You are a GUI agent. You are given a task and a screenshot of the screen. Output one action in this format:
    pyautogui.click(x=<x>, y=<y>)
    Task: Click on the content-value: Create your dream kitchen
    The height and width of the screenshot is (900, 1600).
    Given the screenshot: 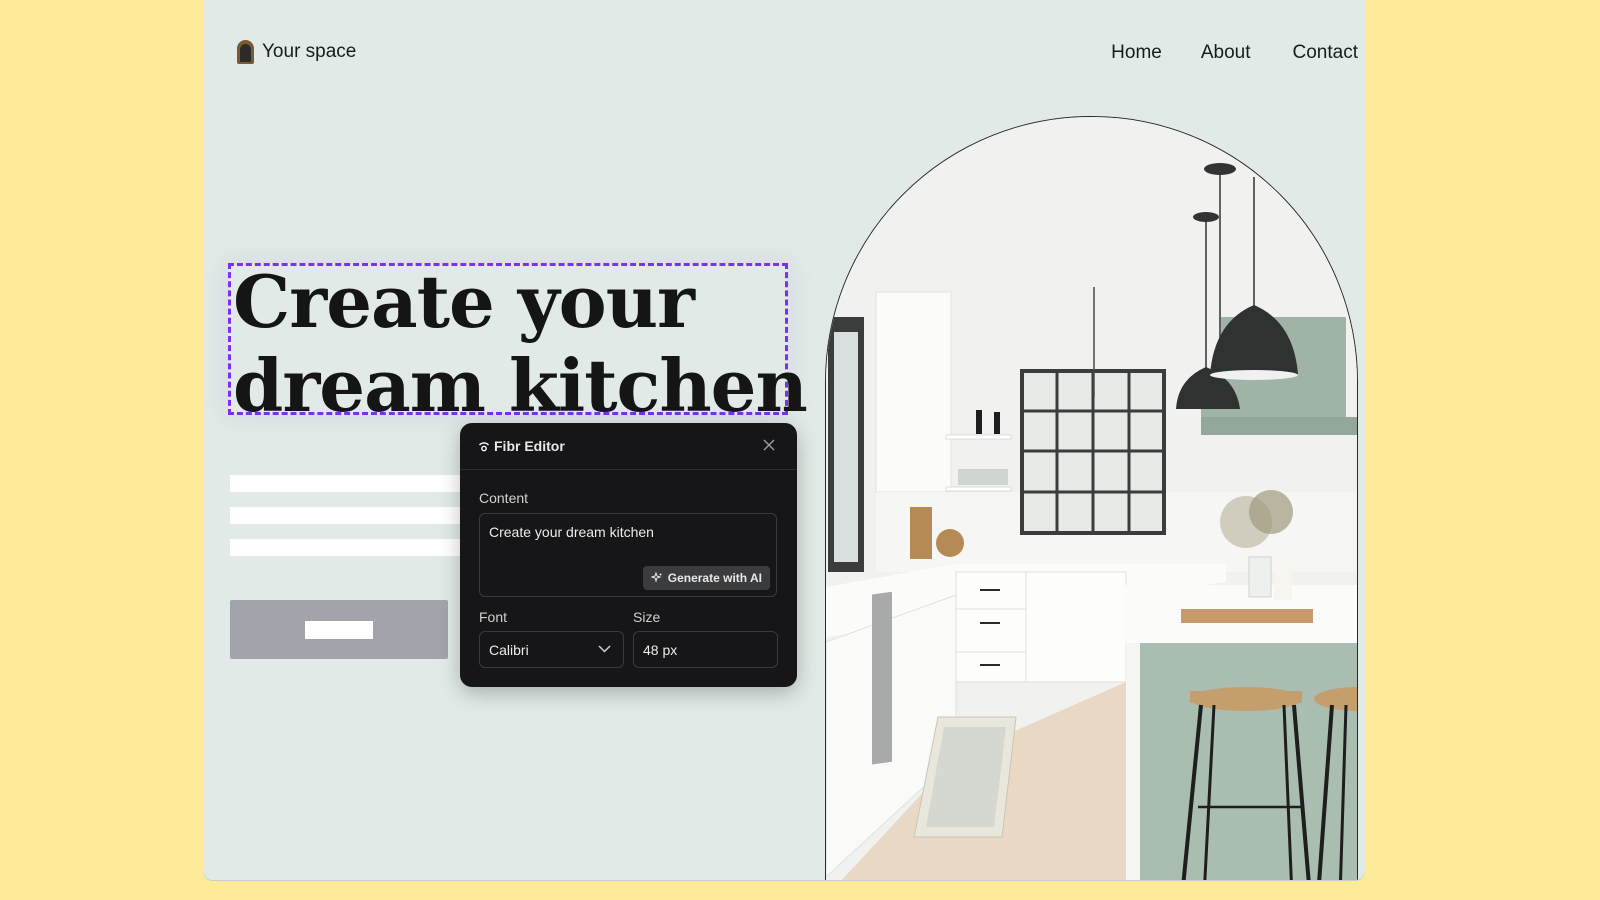 What is the action you would take?
    pyautogui.click(x=571, y=532)
    